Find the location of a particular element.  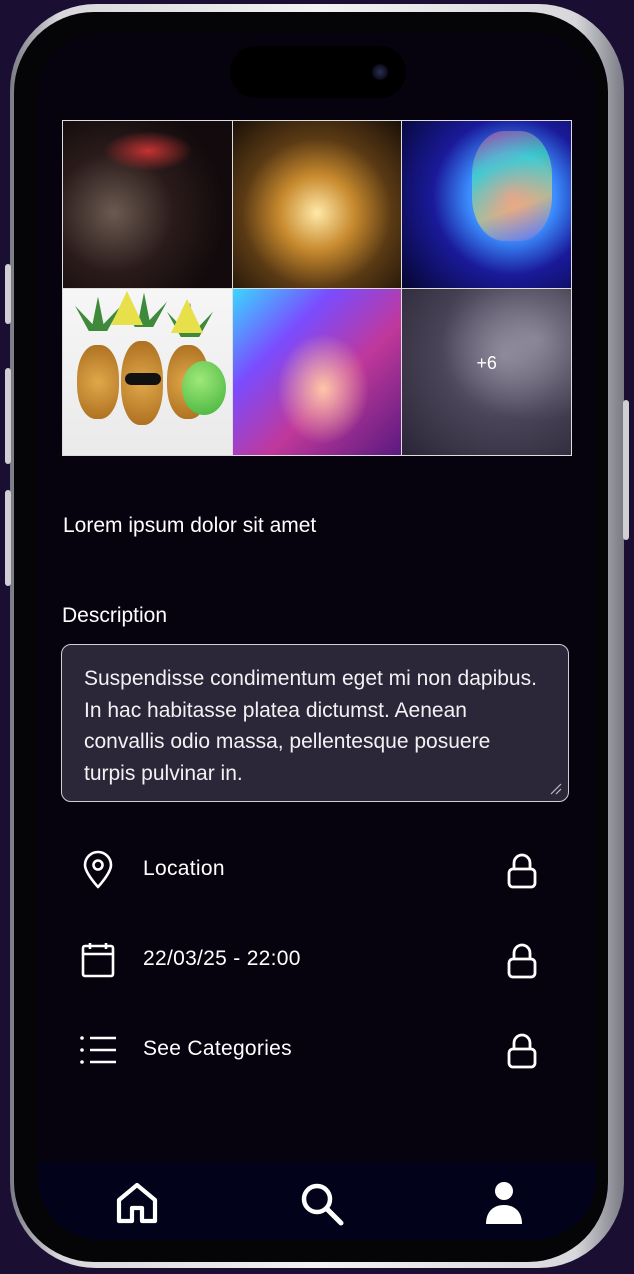

power-button is located at coordinates (626, 470).